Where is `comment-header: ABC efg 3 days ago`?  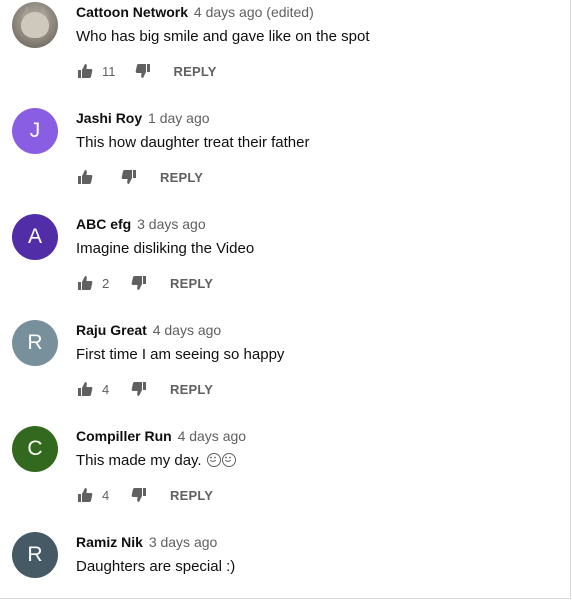 comment-header: ABC efg 3 days ago is located at coordinates (141, 224).